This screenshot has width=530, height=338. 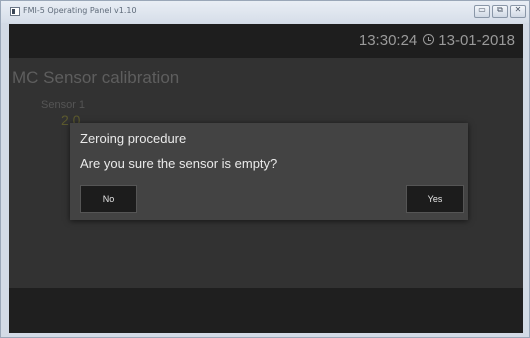 I want to click on close-icon: ✕, so click(x=518, y=9).